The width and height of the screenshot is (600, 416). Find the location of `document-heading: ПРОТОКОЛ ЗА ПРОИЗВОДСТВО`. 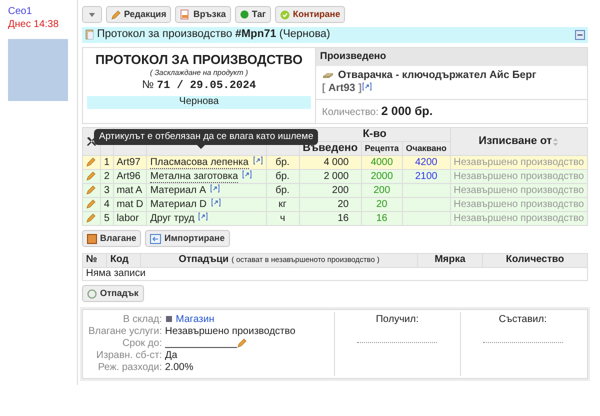

document-heading: ПРОТОКОЛ ЗА ПРОИЗВОДСТВО is located at coordinates (199, 60).